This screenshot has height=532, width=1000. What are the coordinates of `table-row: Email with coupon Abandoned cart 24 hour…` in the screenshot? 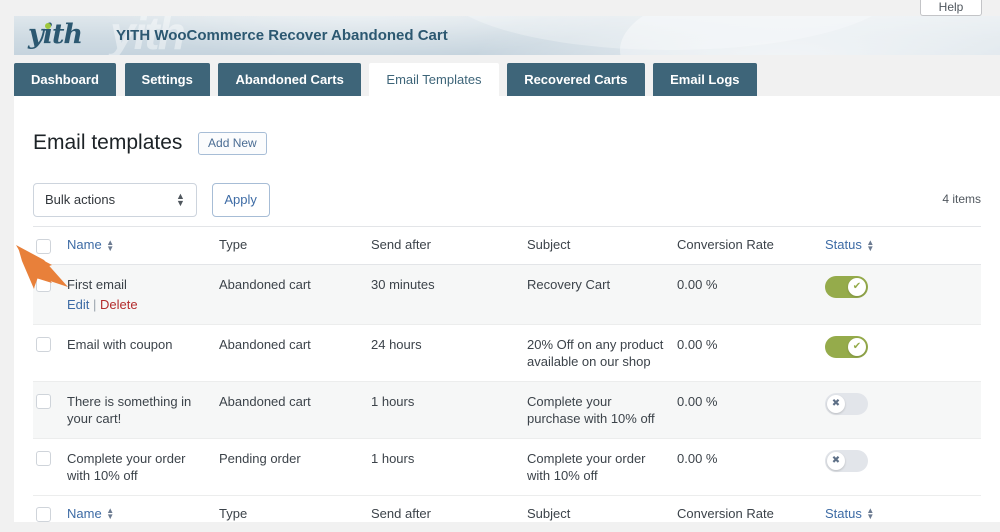 It's located at (507, 353).